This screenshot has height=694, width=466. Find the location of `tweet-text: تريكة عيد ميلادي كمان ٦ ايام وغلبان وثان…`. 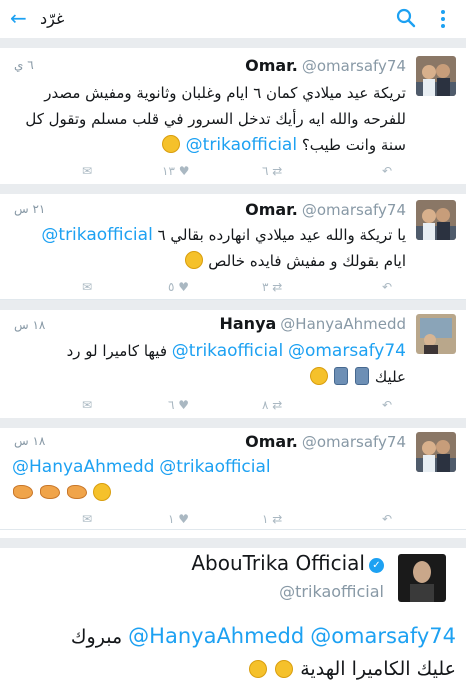

tweet-text: تريكة عيد ميلادي كمان ٦ ايام وغلبان وثان… is located at coordinates (209, 119).